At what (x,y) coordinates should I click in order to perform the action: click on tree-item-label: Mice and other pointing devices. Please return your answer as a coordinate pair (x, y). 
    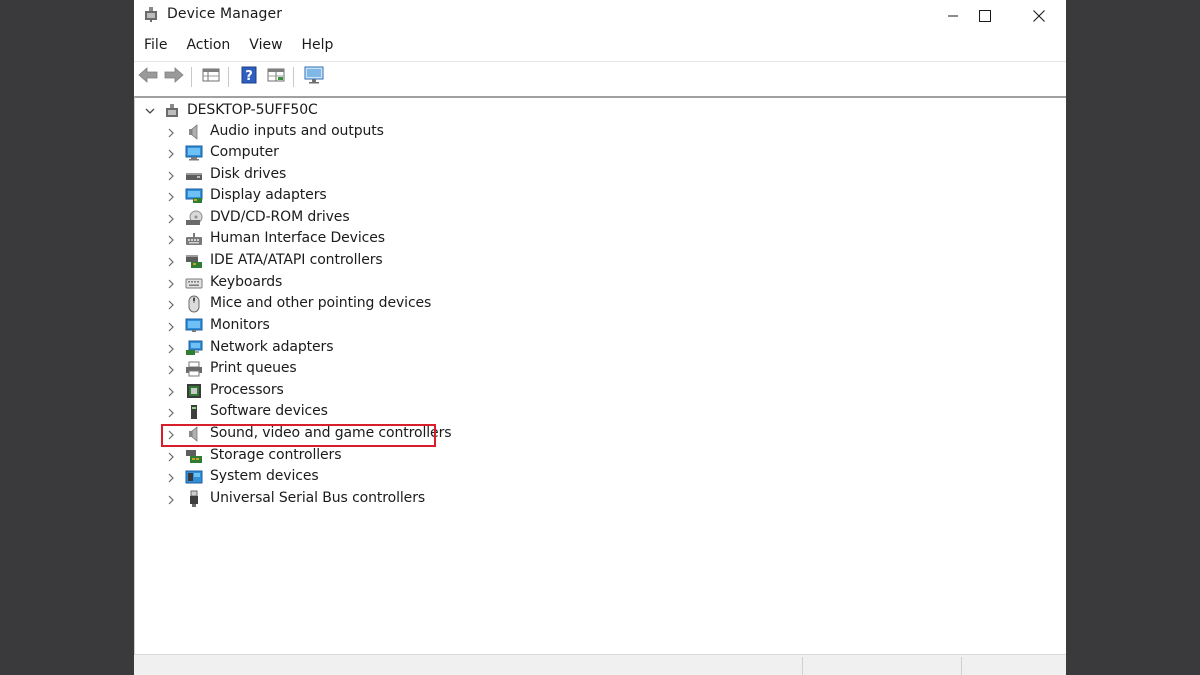
    Looking at the image, I should click on (321, 303).